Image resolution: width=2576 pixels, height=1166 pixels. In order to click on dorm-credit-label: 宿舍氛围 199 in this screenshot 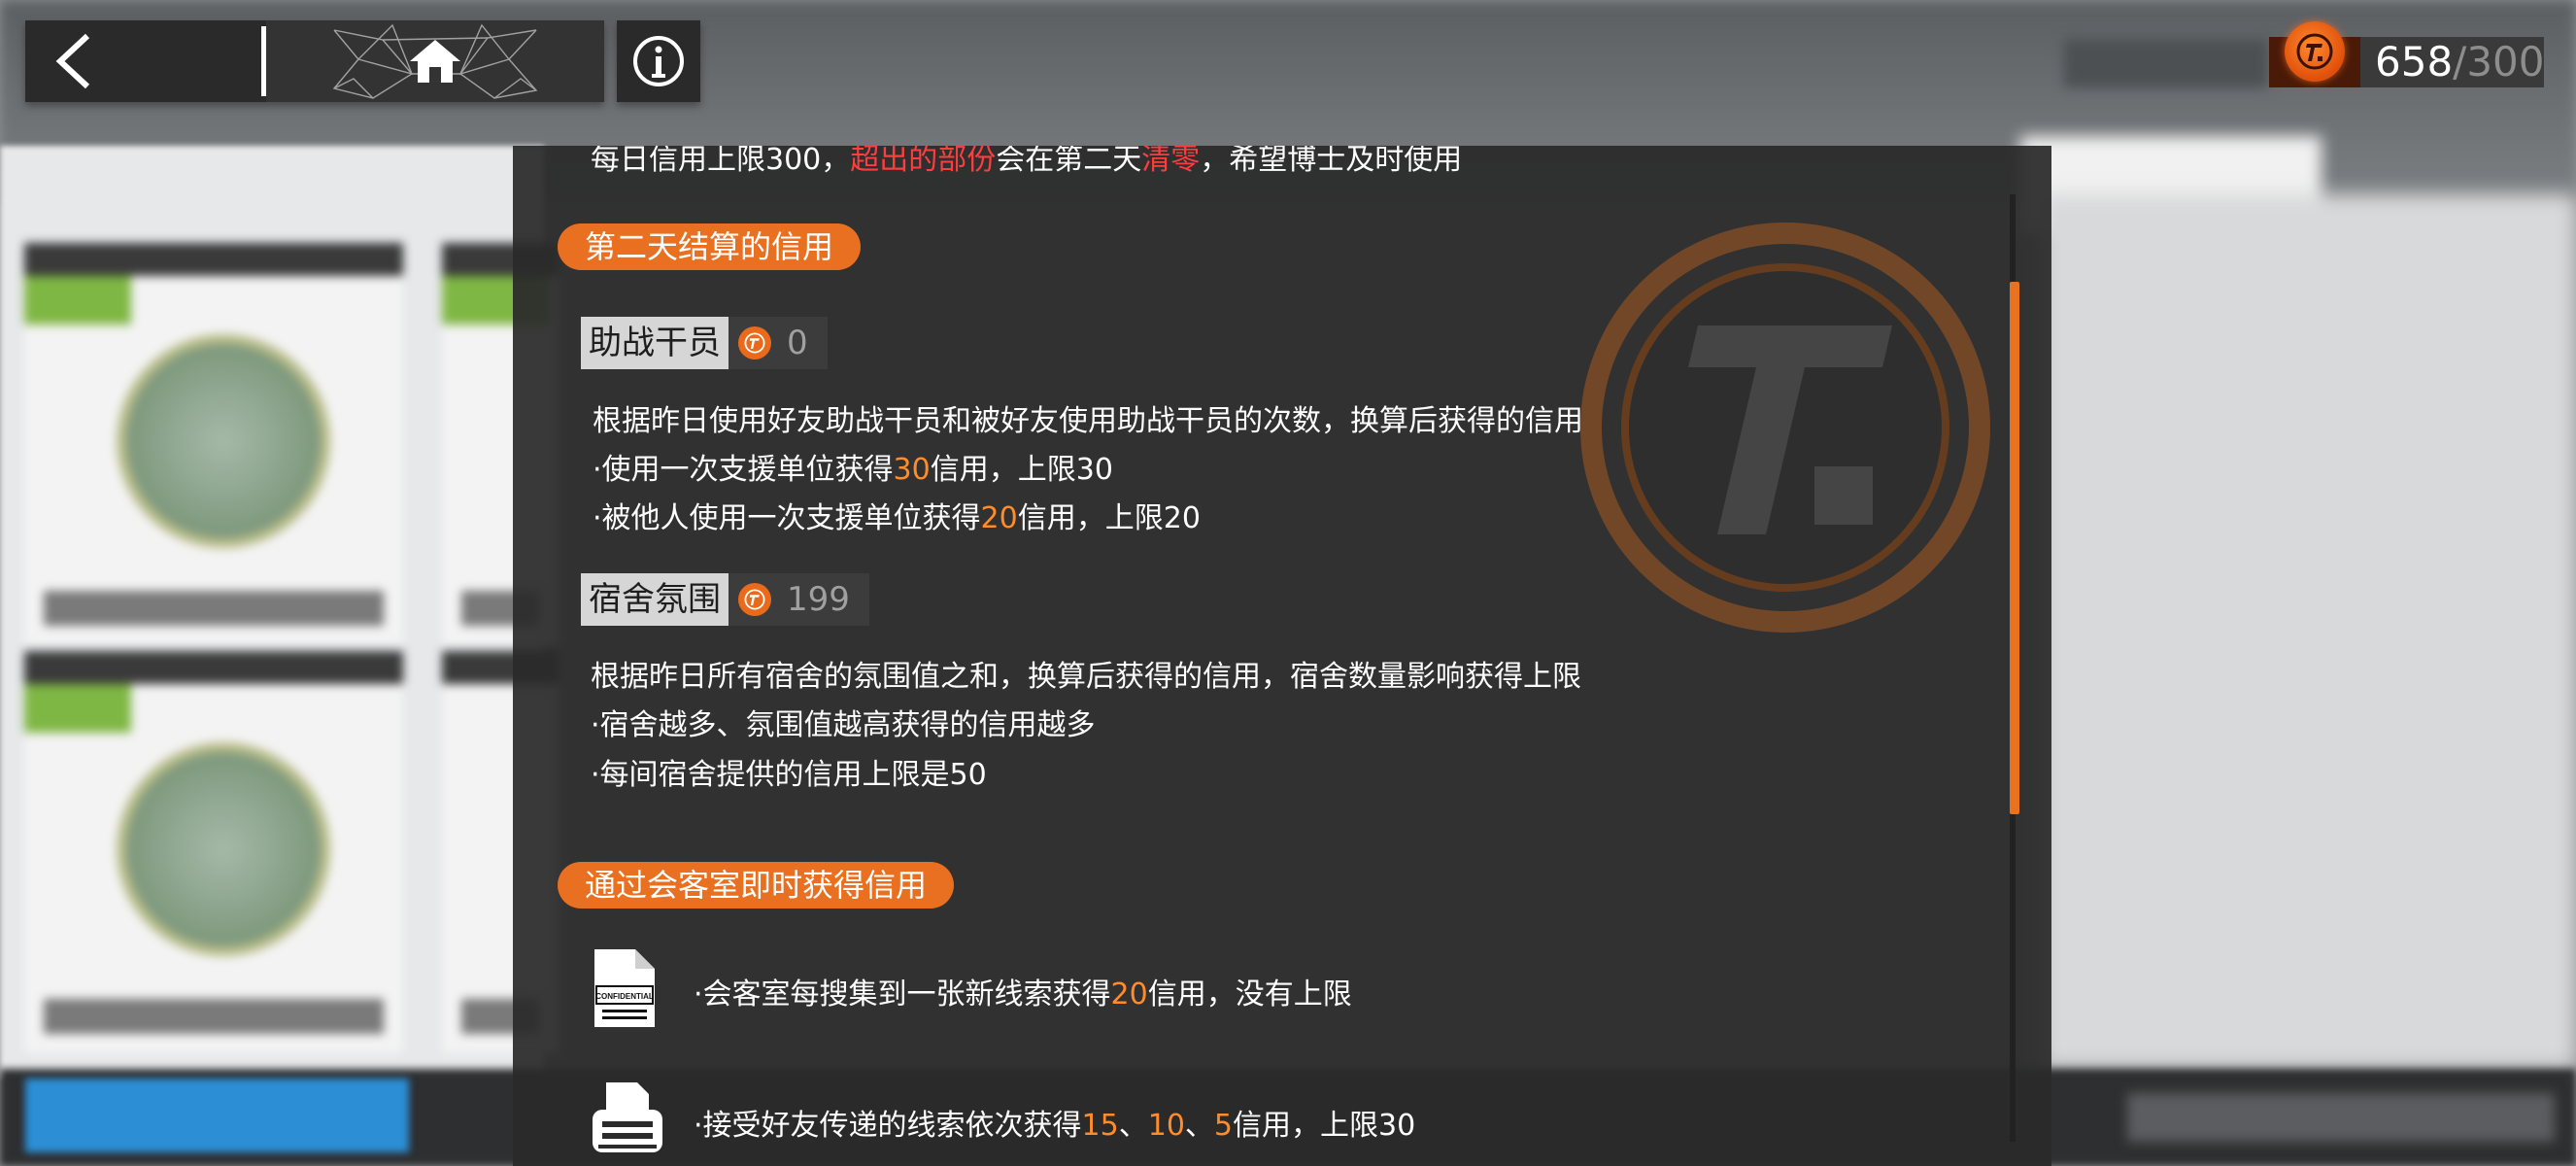, I will do `click(725, 599)`.